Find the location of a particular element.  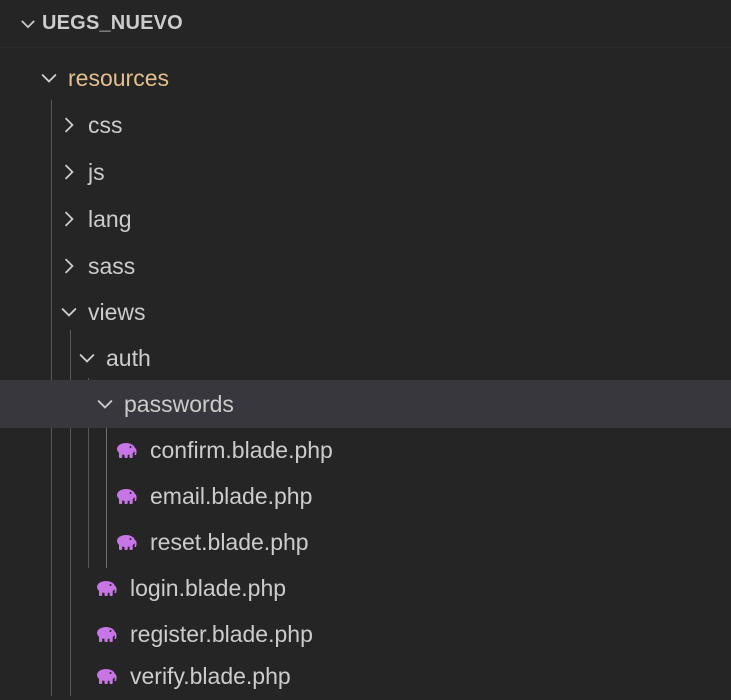

tree-item-lang: lang is located at coordinates (365, 219).